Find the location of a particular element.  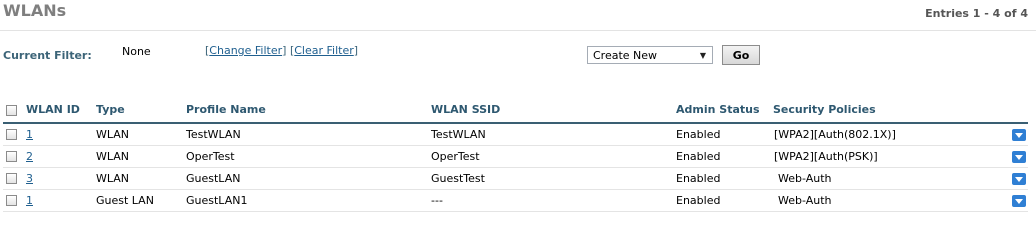

type-cell: Guest LAN is located at coordinates (125, 200).